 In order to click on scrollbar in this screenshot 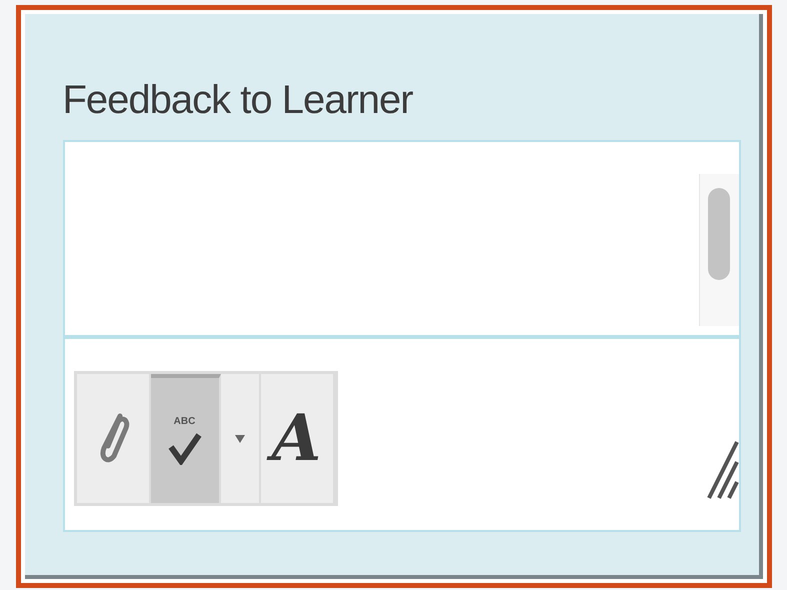, I will do `click(718, 250)`.